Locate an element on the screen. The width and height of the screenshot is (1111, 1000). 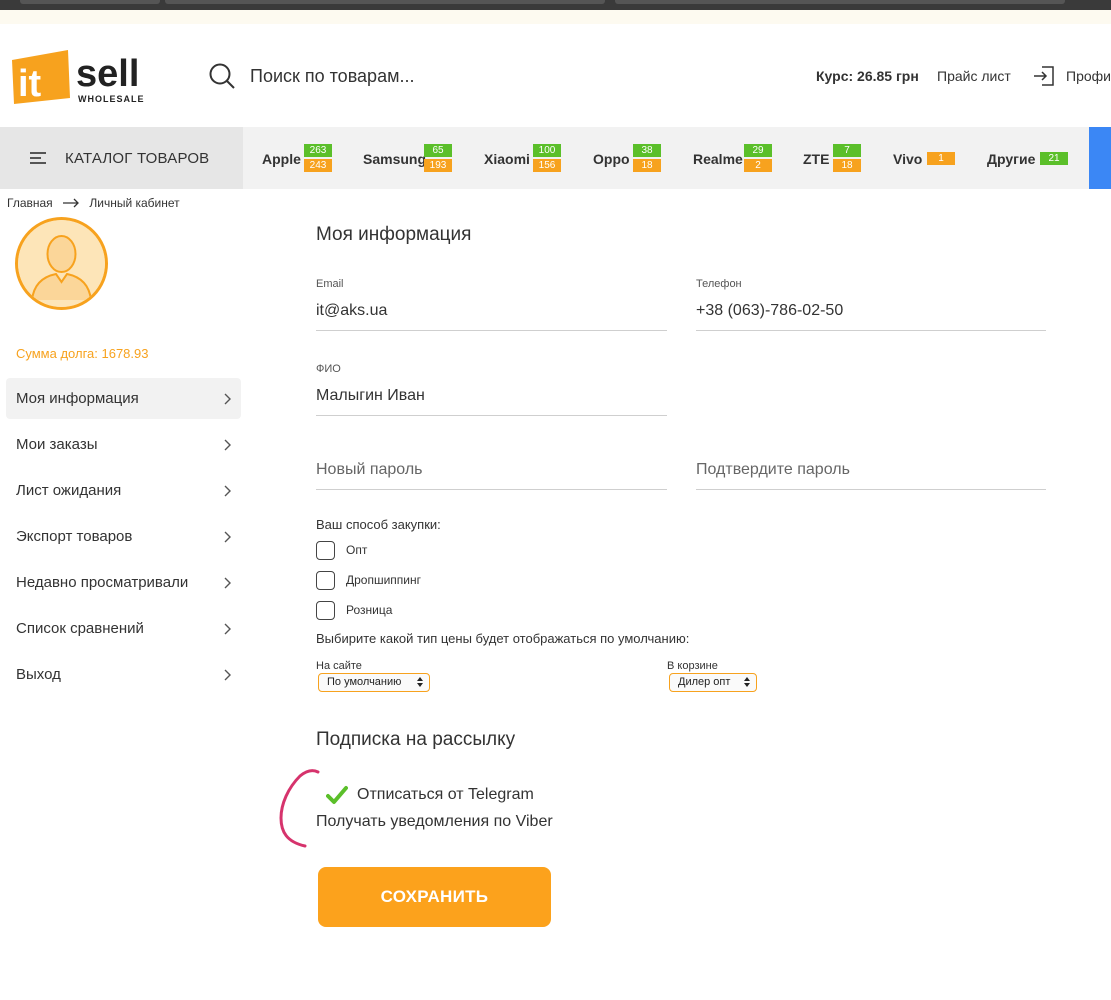
brand-name: Xiaomi is located at coordinates (507, 159).